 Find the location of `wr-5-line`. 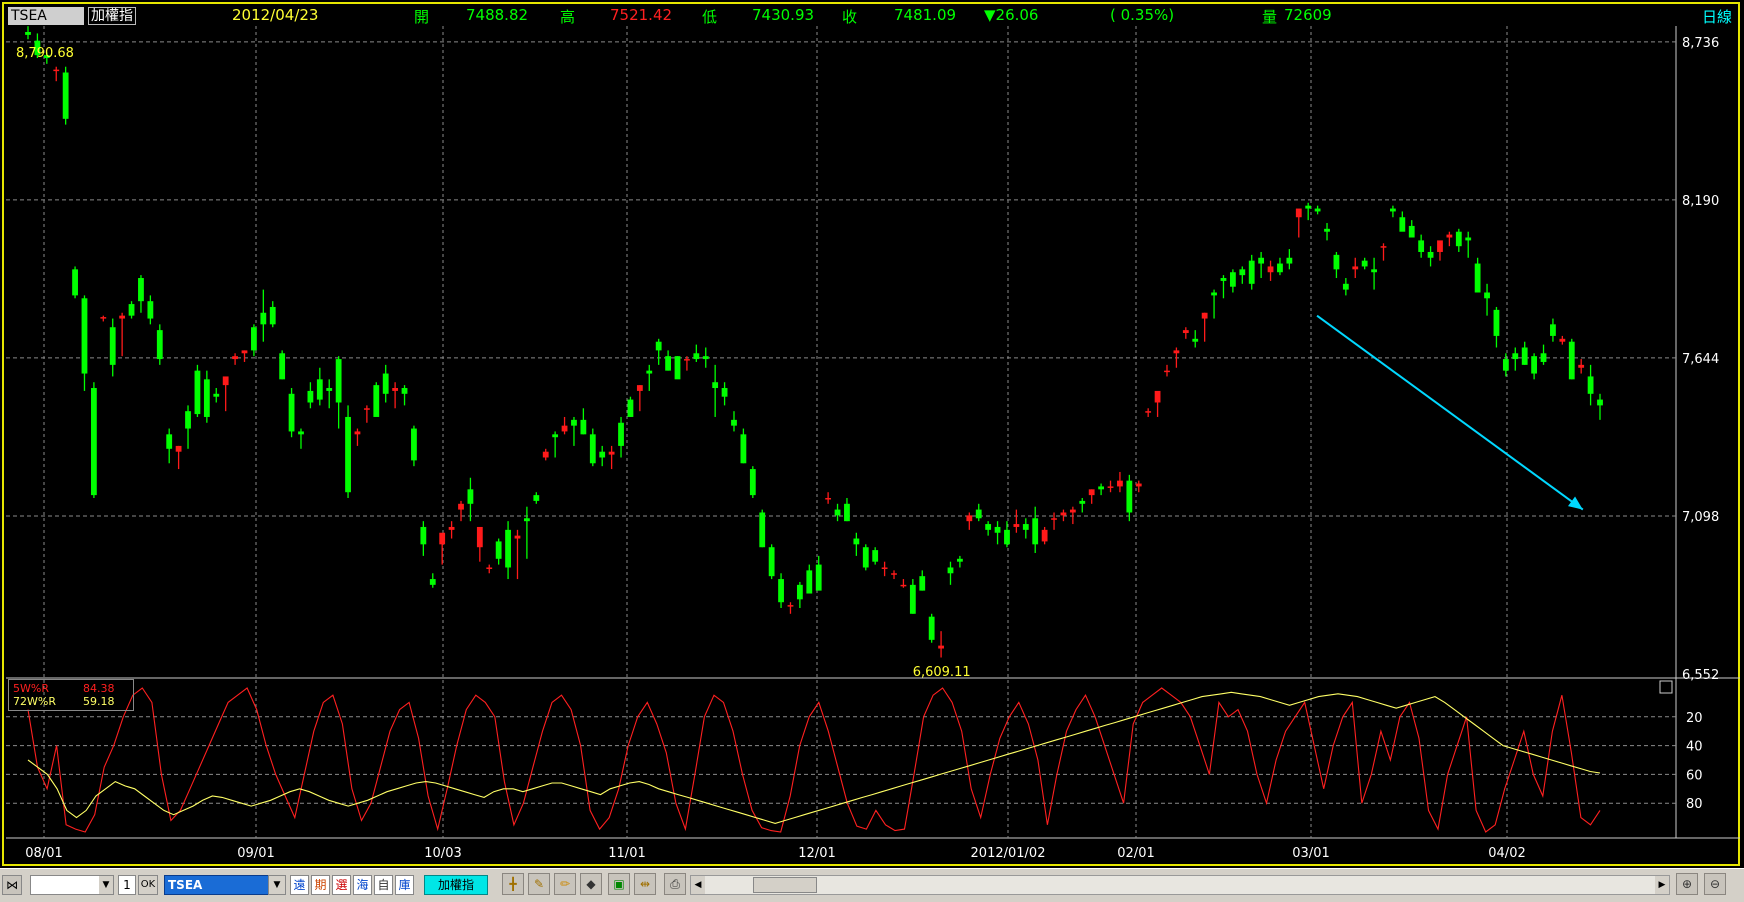

wr-5-line is located at coordinates (814, 760).